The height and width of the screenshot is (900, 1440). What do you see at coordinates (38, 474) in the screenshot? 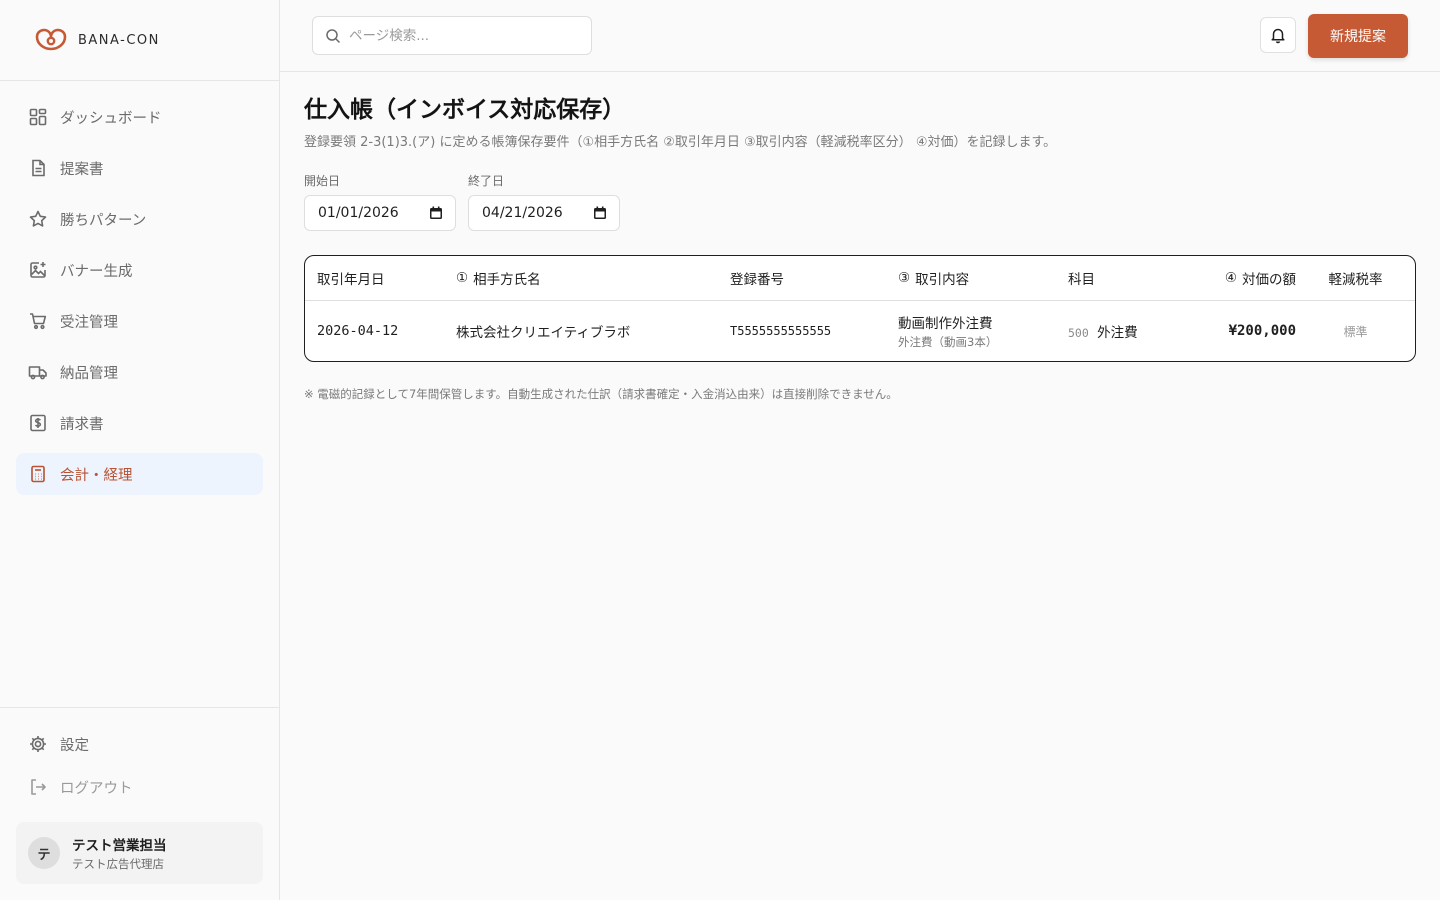
I see `calculator-icon` at bounding box center [38, 474].